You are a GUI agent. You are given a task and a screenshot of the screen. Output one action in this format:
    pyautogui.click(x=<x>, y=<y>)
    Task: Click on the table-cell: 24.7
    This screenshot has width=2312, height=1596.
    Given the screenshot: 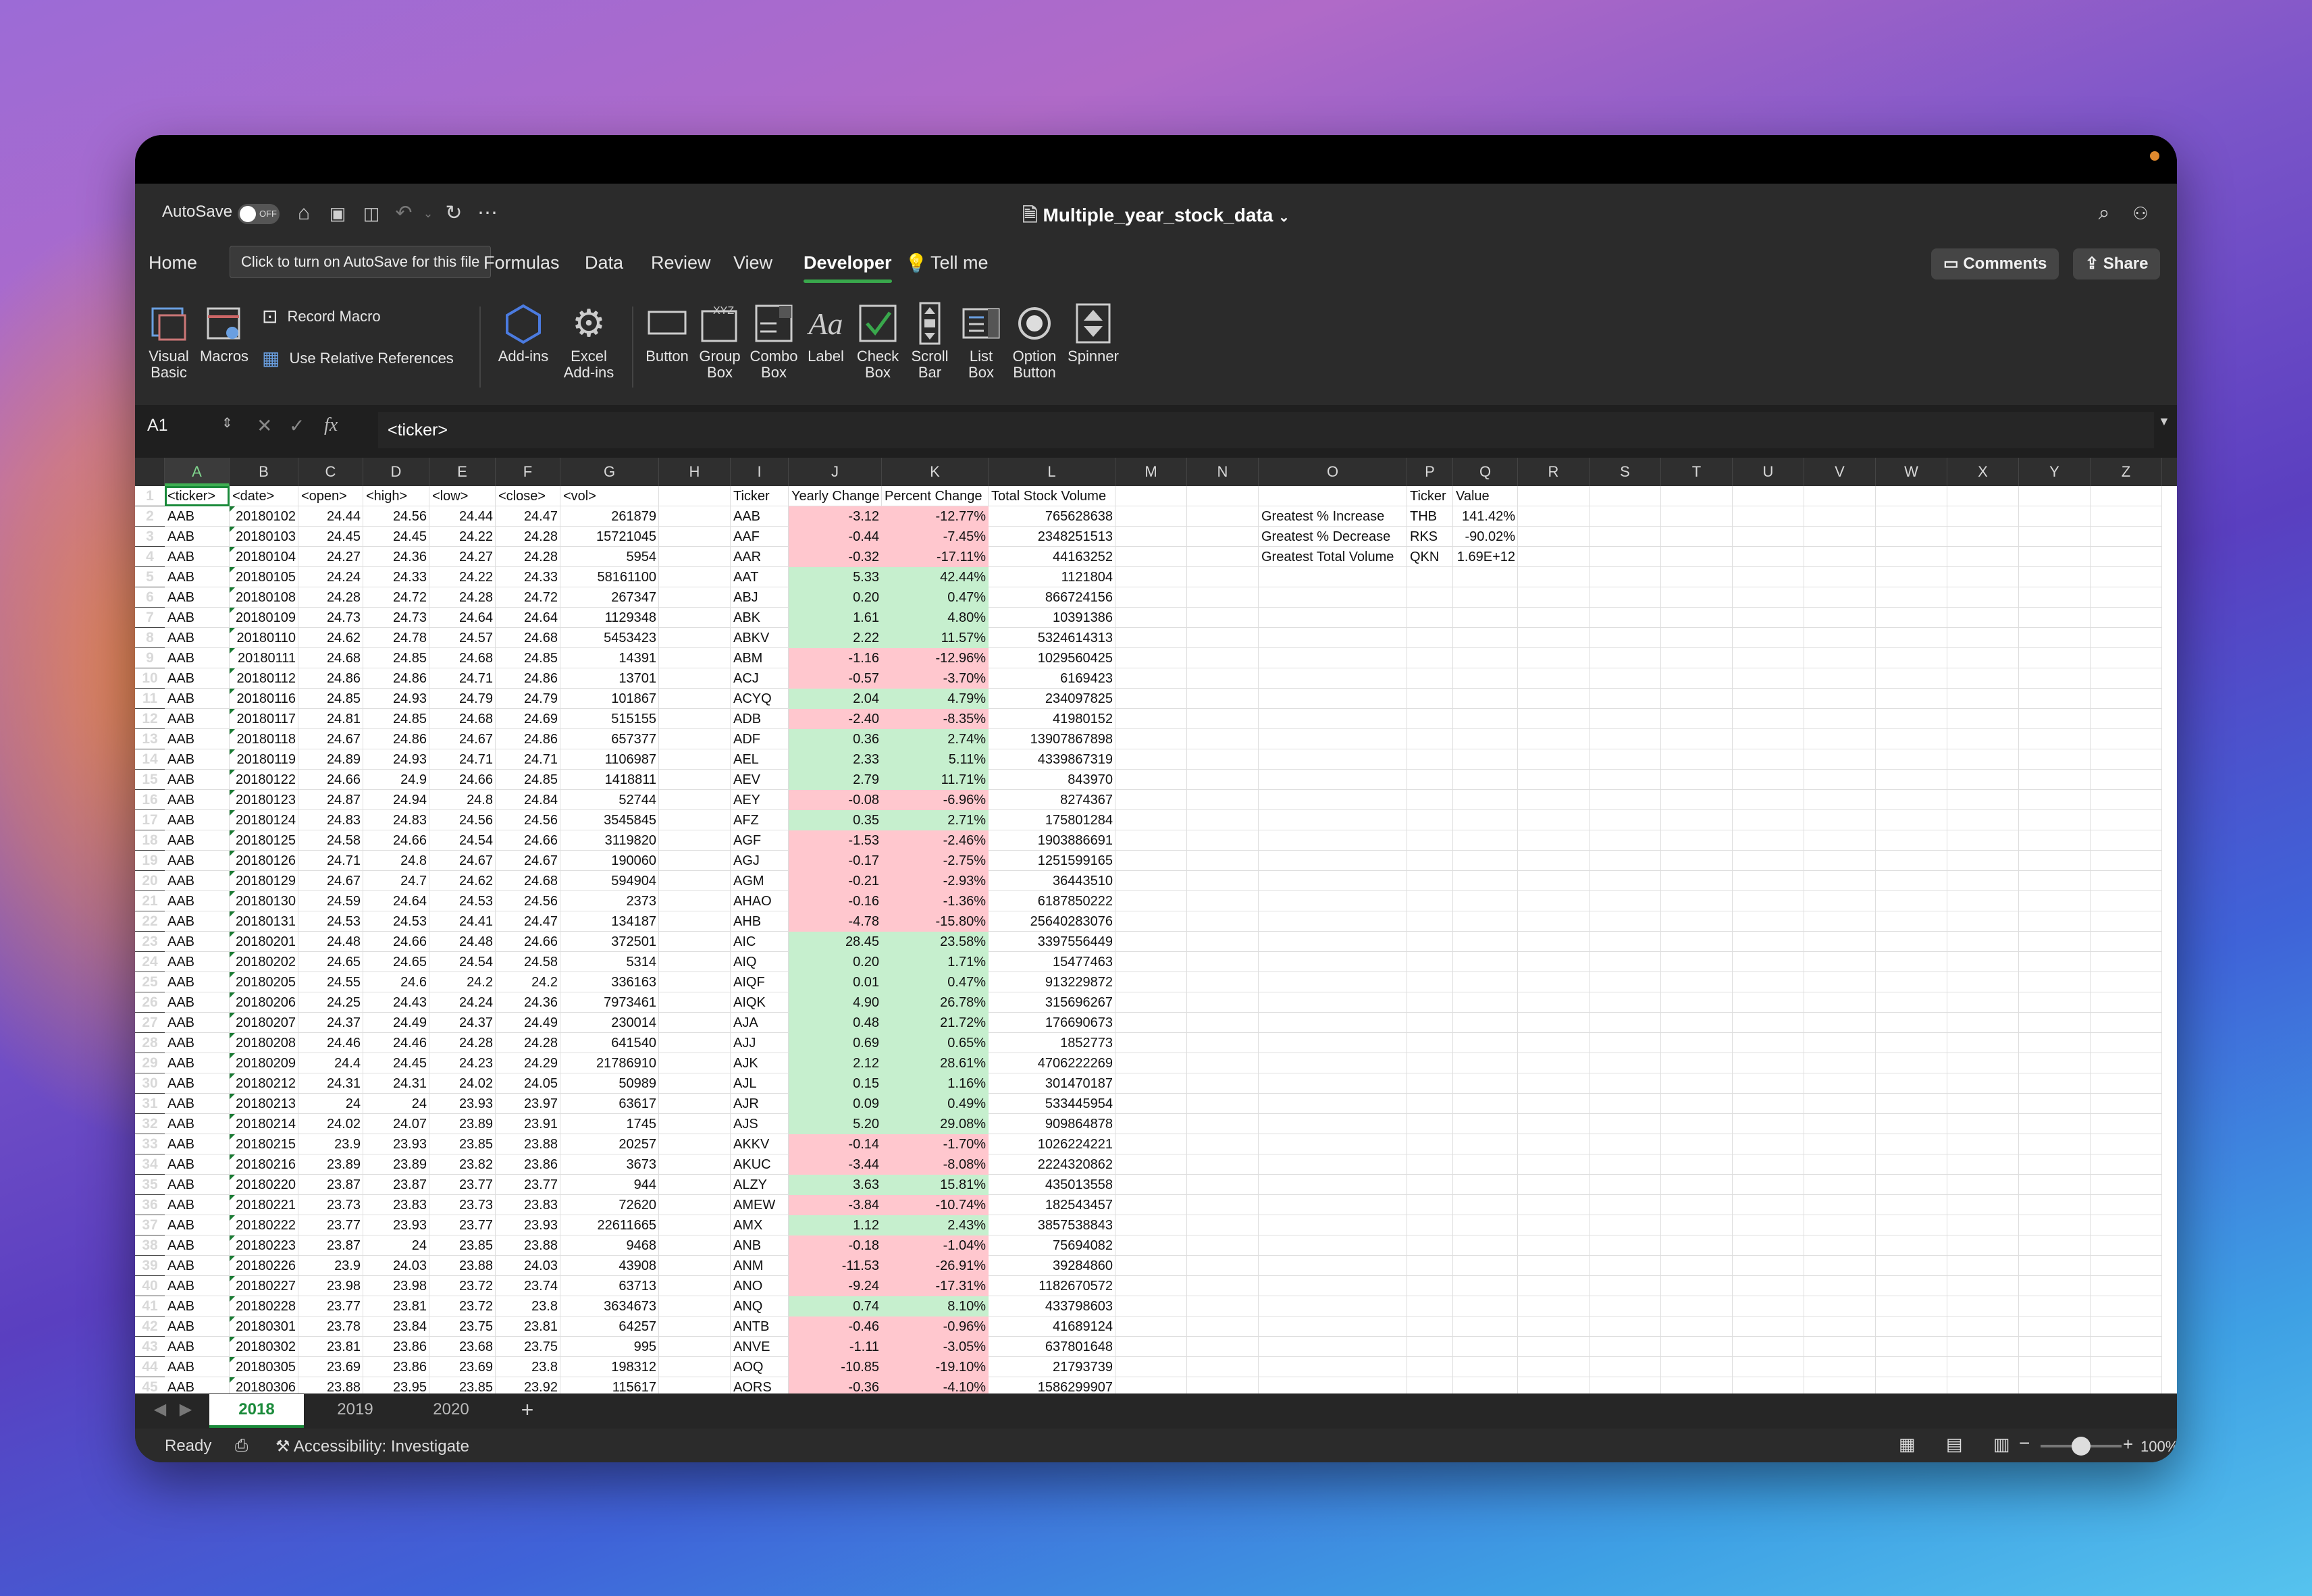 What is the action you would take?
    pyautogui.click(x=396, y=881)
    